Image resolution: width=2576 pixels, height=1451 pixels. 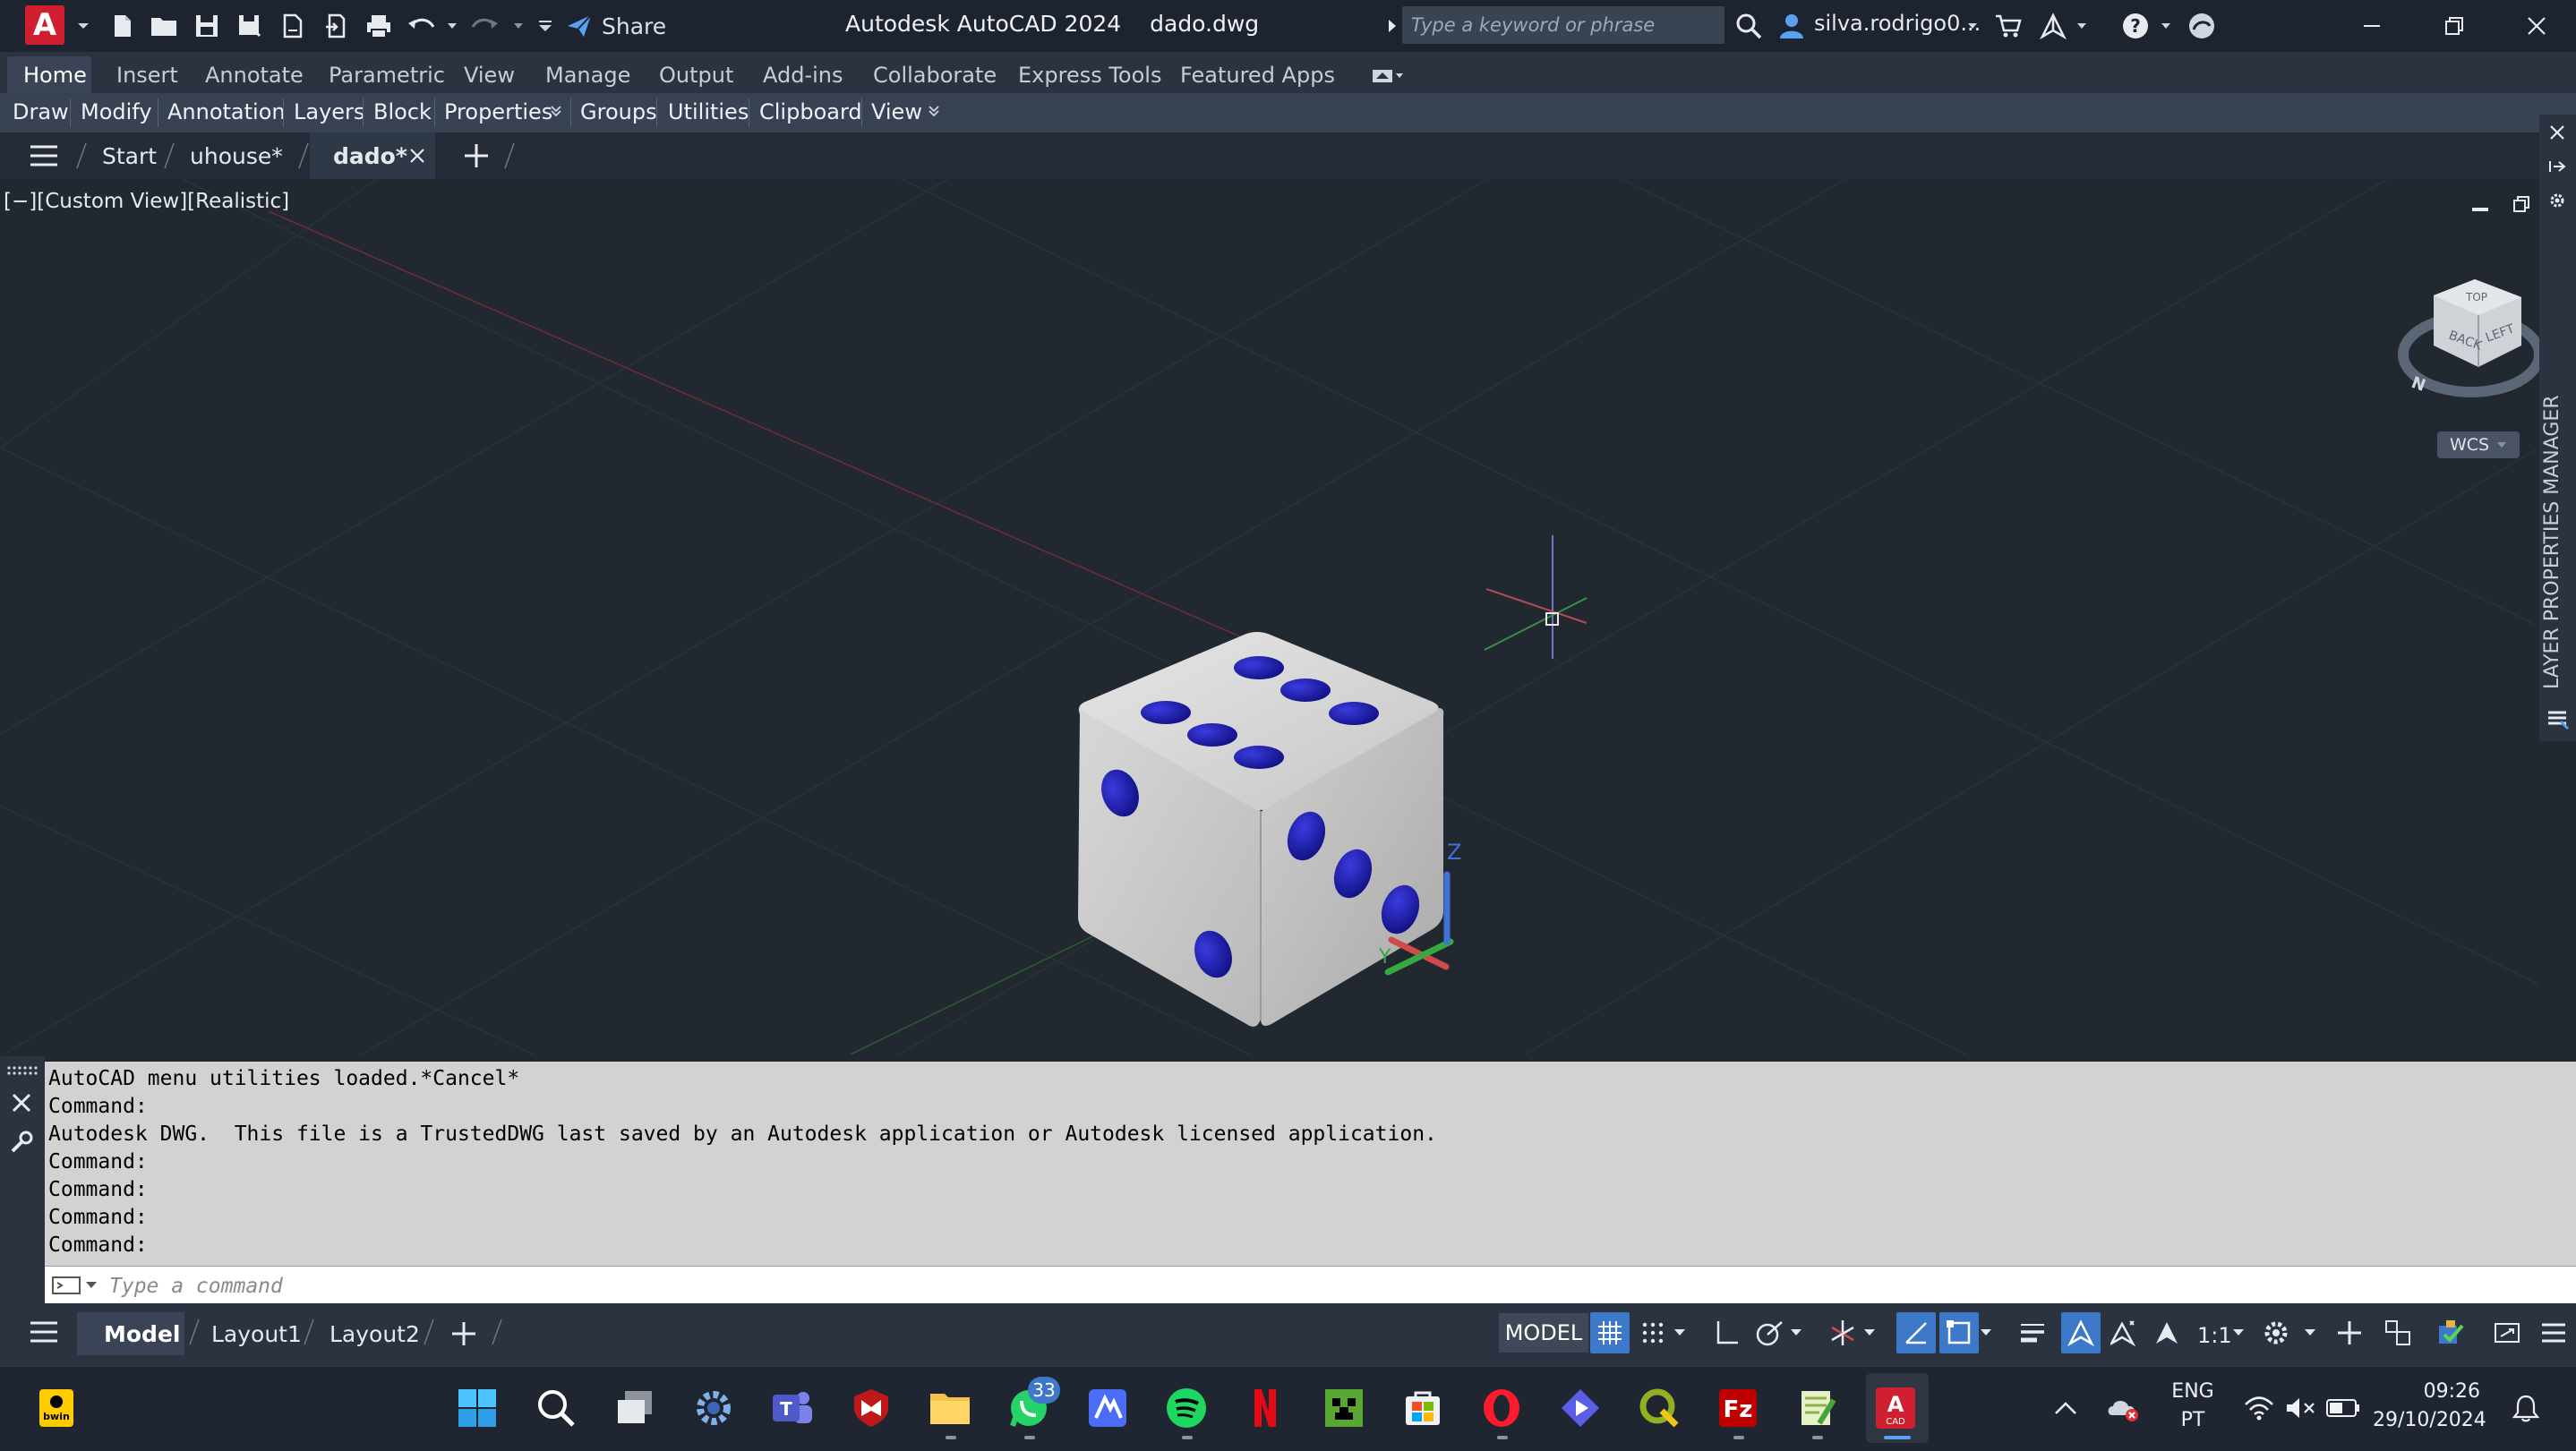 I want to click on customize-quick-access-icon, so click(x=545, y=26).